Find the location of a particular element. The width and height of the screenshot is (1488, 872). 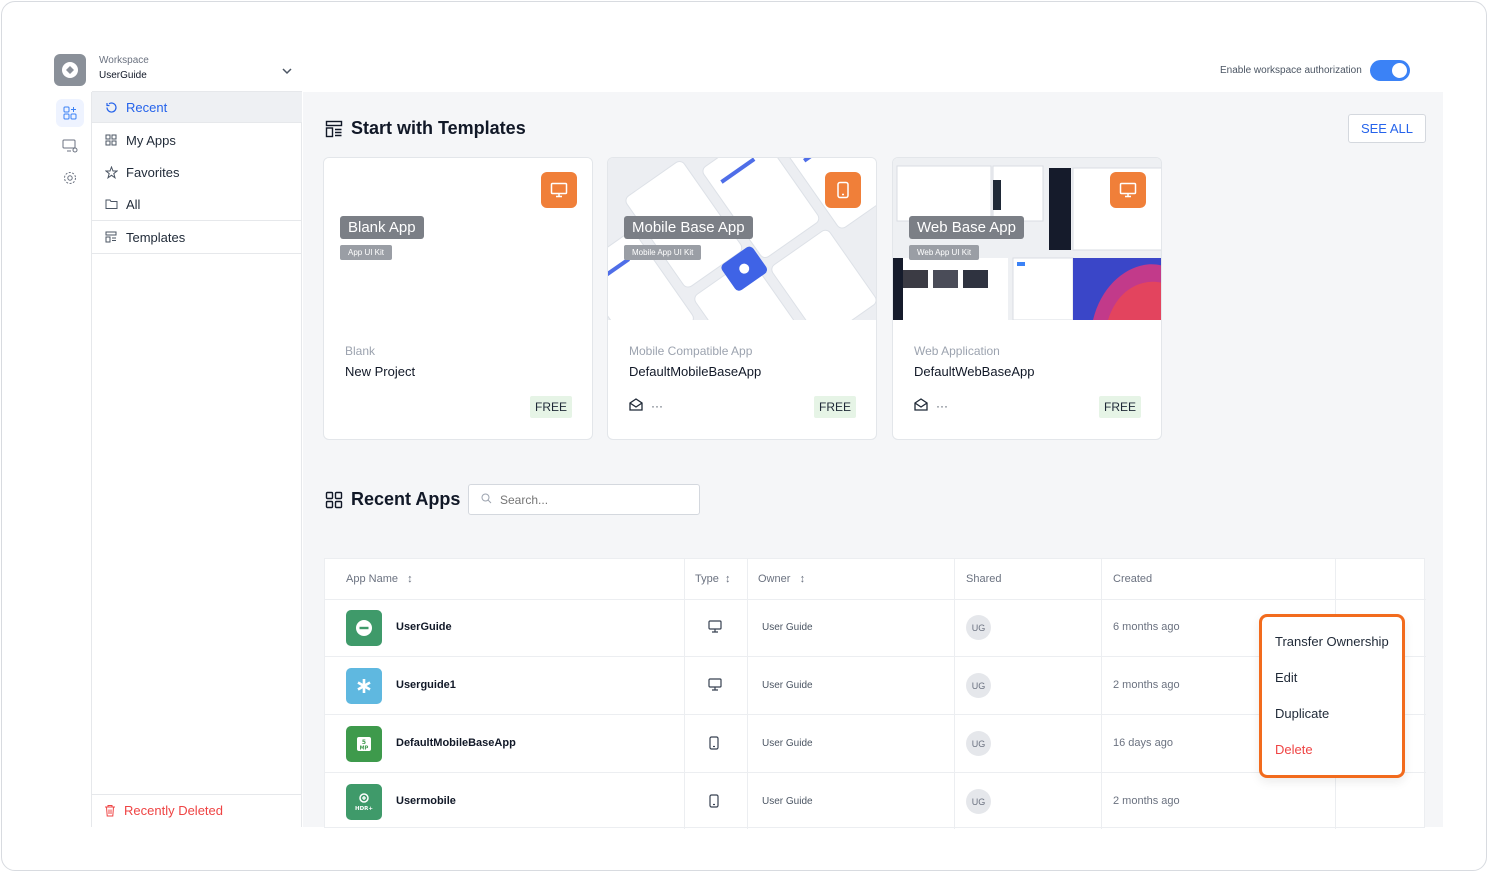

apps-icon is located at coordinates (70, 113).